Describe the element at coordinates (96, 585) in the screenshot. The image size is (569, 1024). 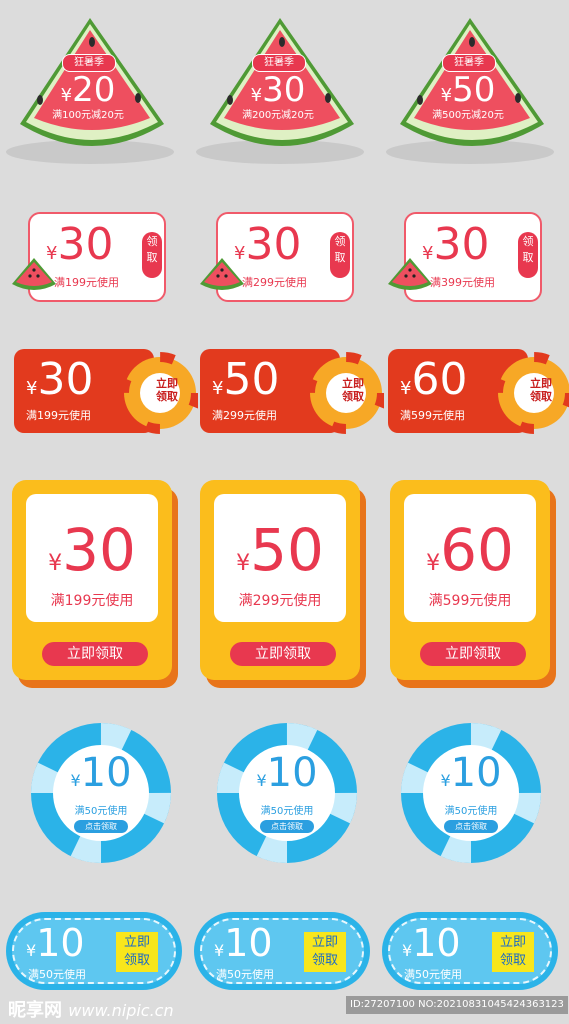
I see `yellow-coupon: ¥30 满199元使用 立即领取` at that location.